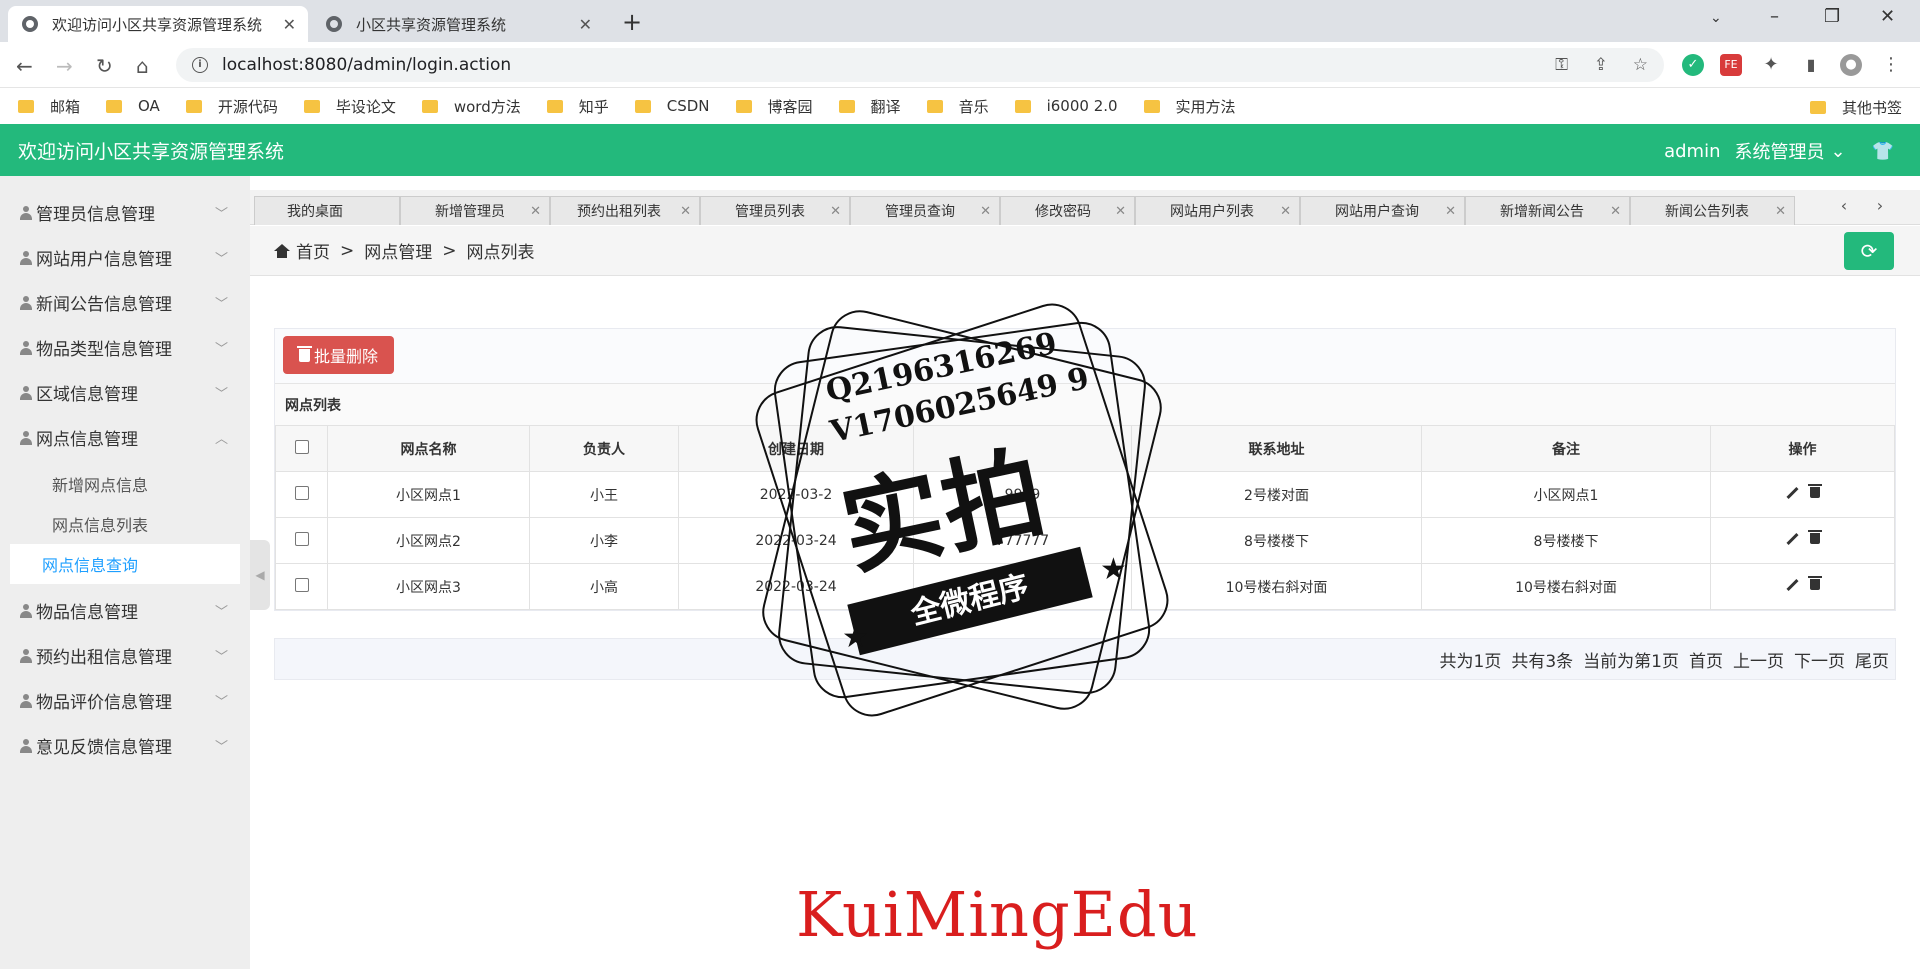 The width and height of the screenshot is (1920, 969). What do you see at coordinates (1811, 65) in the screenshot?
I see `sidepanel-icon: ▮` at bounding box center [1811, 65].